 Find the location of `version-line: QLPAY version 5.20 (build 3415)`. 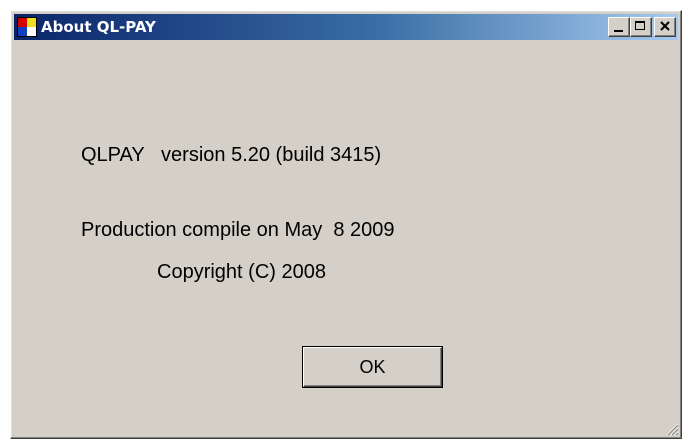

version-line: QLPAY version 5.20 (build 3415) is located at coordinates (231, 155).